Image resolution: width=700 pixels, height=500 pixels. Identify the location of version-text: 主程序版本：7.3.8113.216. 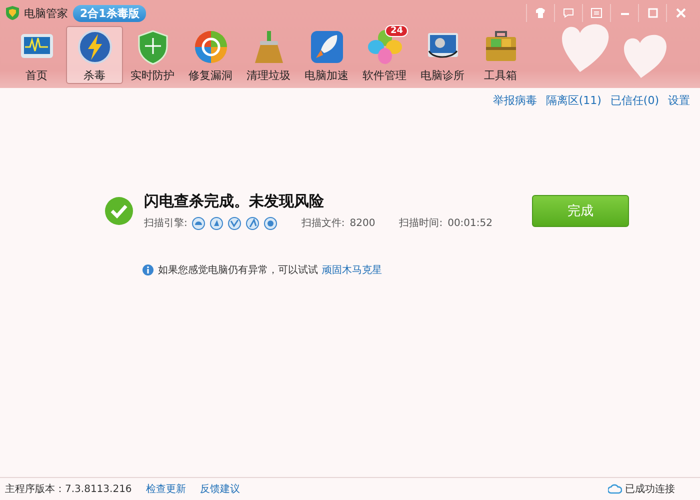
(68, 489).